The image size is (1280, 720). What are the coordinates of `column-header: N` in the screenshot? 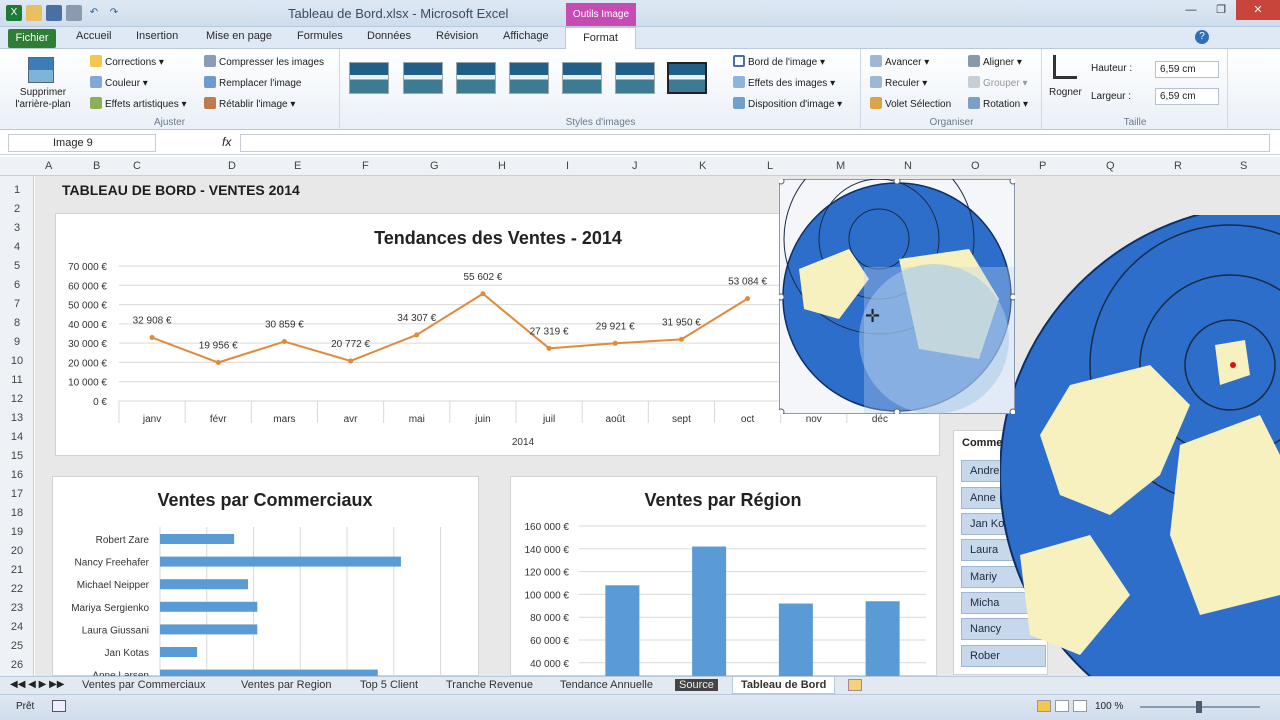 It's located at (908, 166).